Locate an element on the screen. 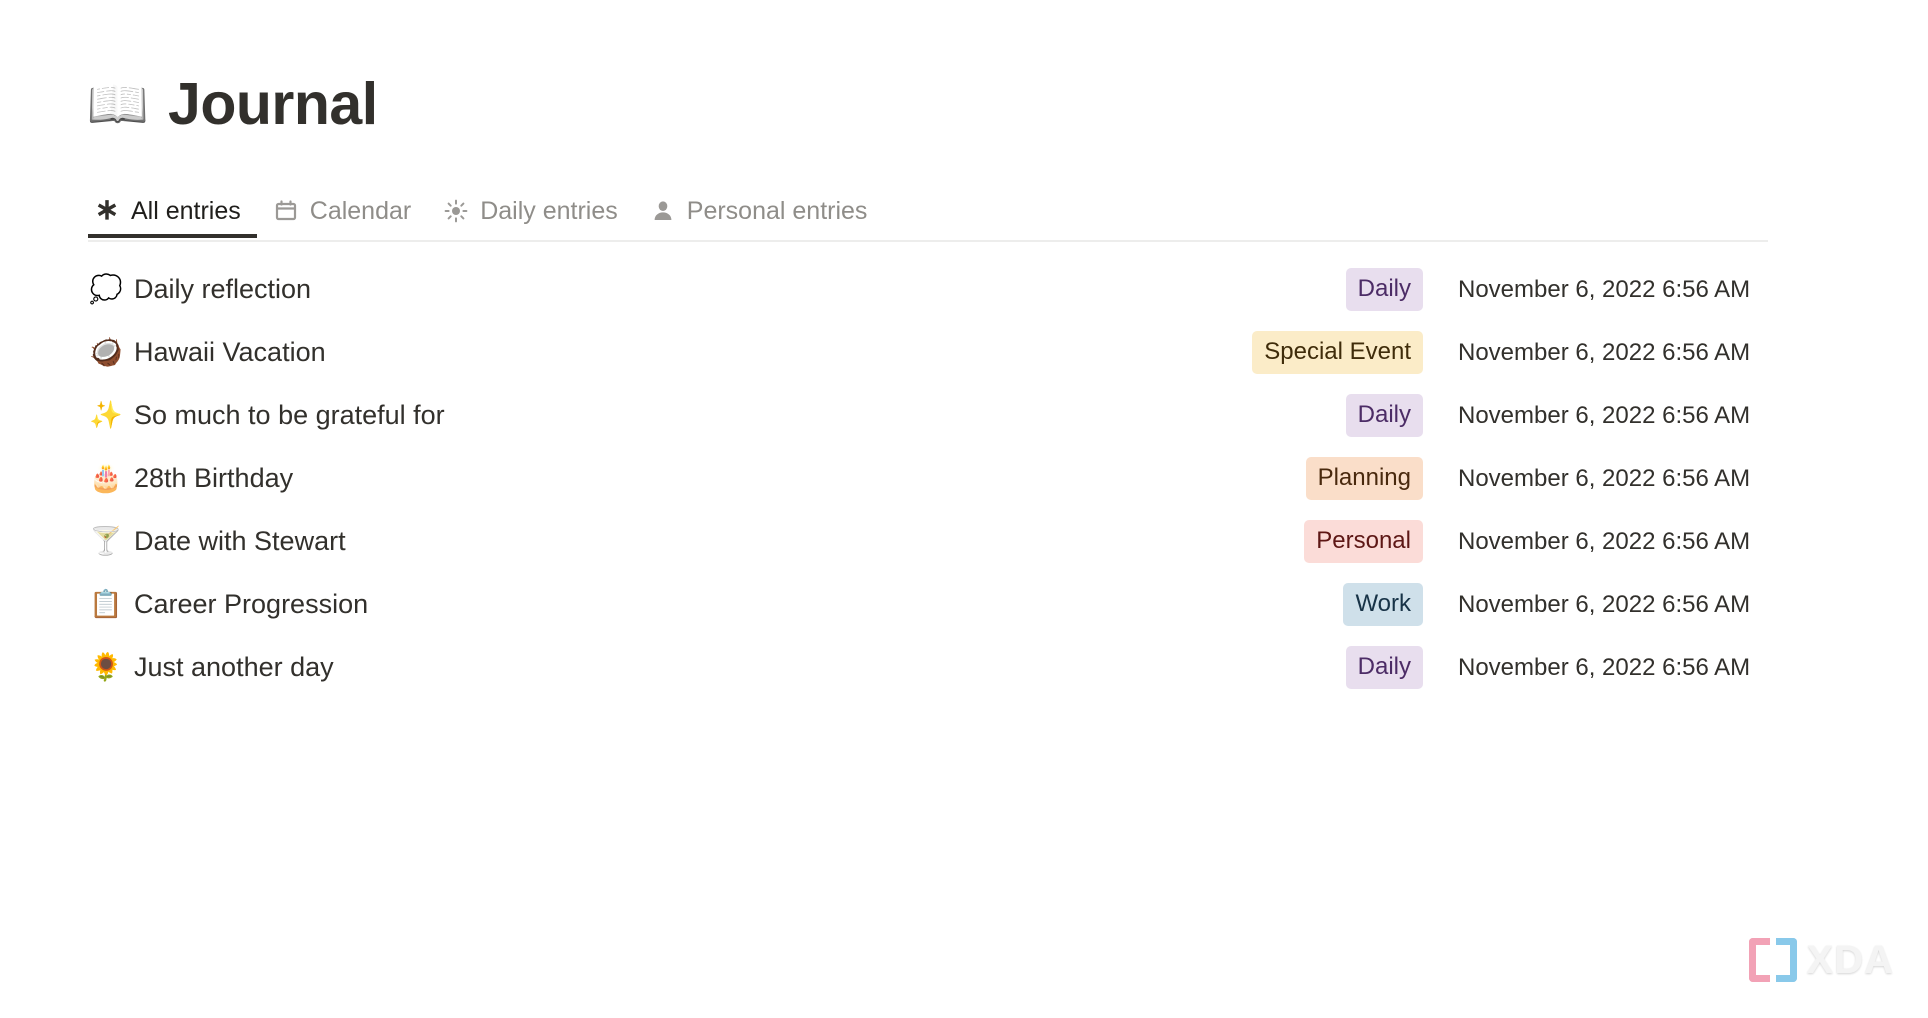 Image resolution: width=1928 pixels, height=1018 pixels. tag-cell: Planning is located at coordinates (1298, 478).